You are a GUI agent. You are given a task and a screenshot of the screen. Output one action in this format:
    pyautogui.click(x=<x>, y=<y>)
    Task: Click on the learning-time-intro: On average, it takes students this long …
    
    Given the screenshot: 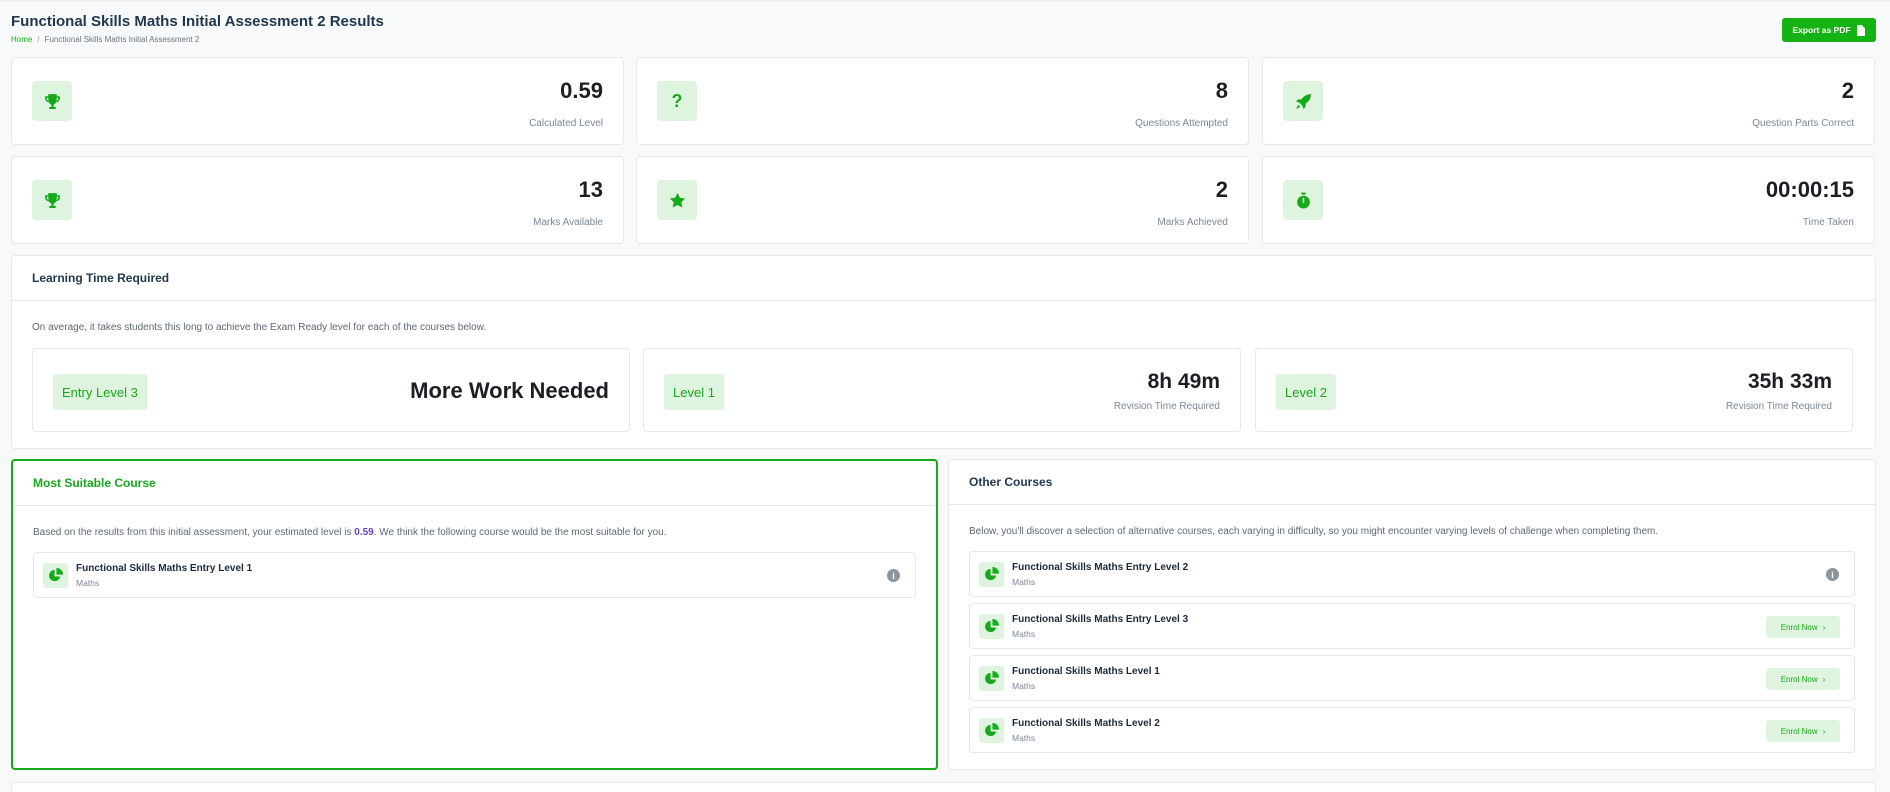 What is the action you would take?
    pyautogui.click(x=259, y=327)
    